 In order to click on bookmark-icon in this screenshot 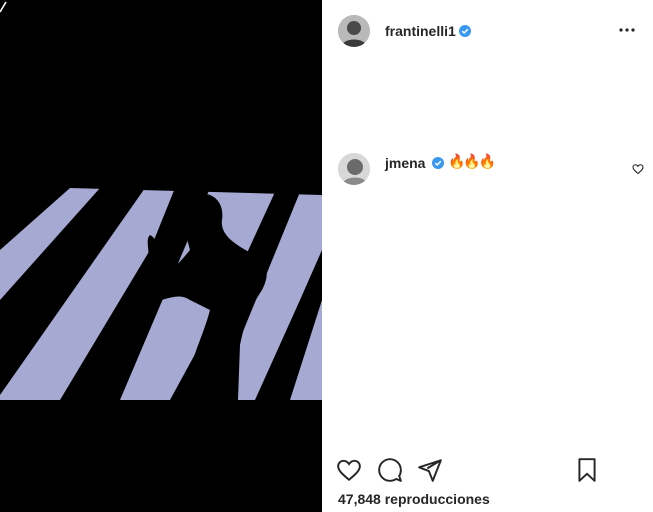, I will do `click(587, 470)`.